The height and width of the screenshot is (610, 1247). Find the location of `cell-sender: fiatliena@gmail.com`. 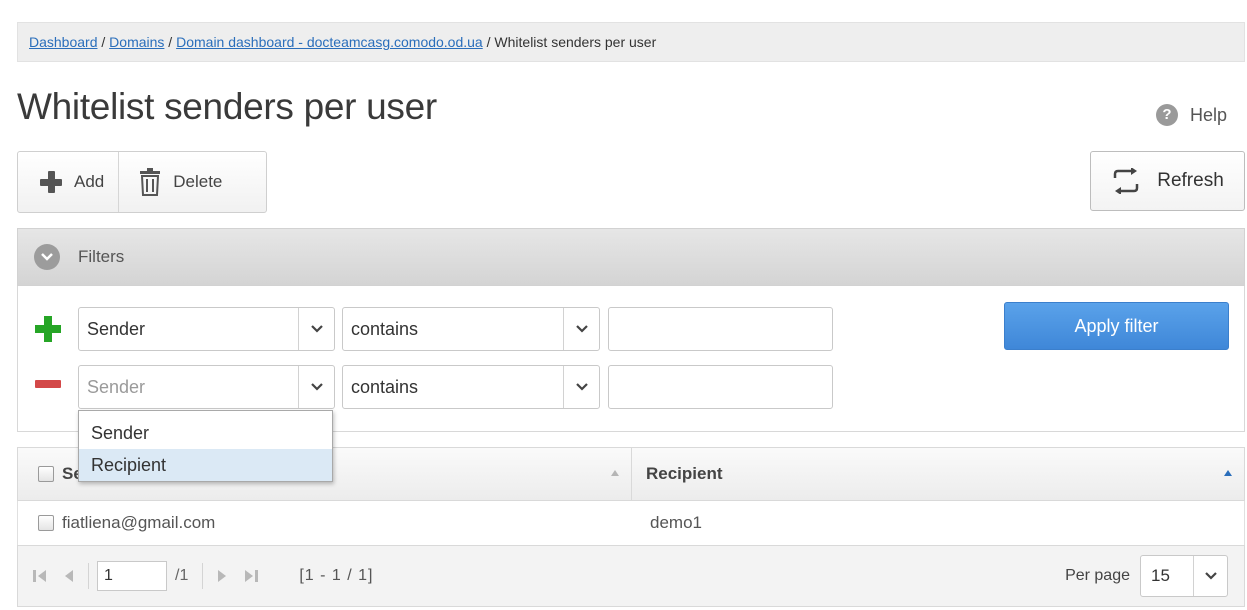

cell-sender: fiatliena@gmail.com is located at coordinates (325, 523).